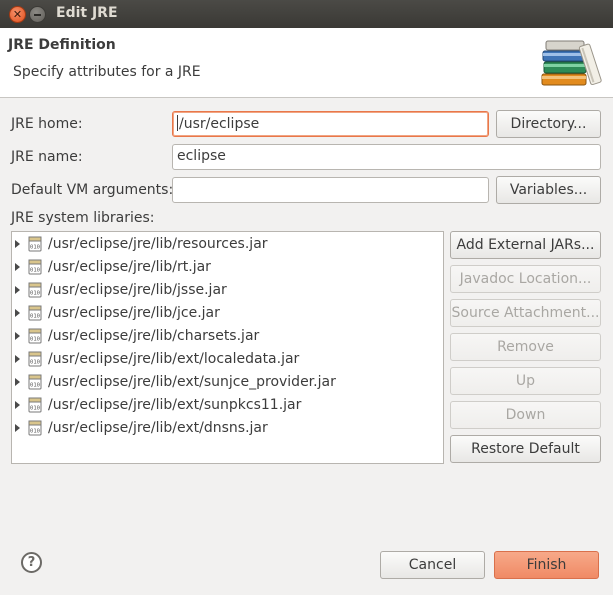  What do you see at coordinates (83, 218) in the screenshot?
I see `system-libraries-label: JRE system libraries:` at bounding box center [83, 218].